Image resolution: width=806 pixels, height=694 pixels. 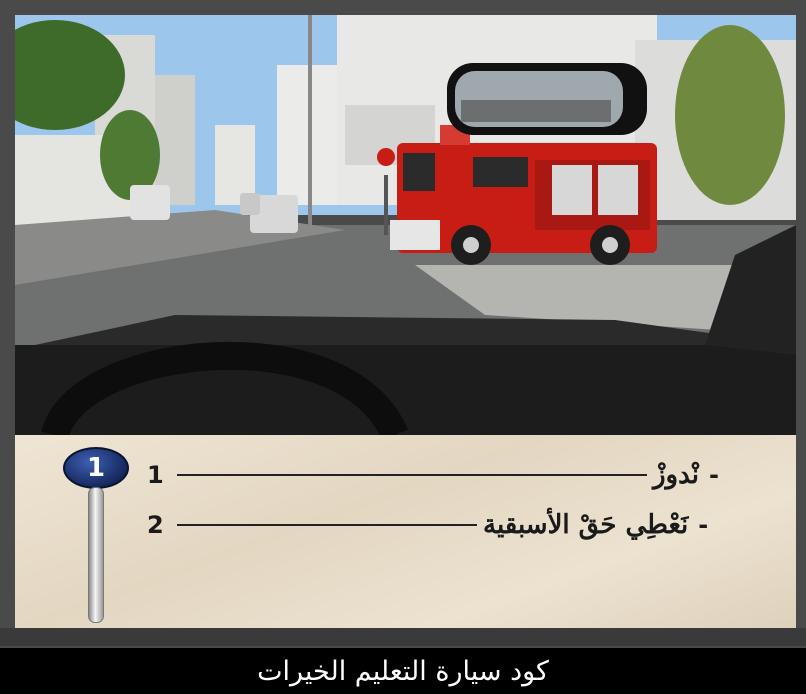 What do you see at coordinates (714, 475) in the screenshot?
I see `answer-1-dash: -` at bounding box center [714, 475].